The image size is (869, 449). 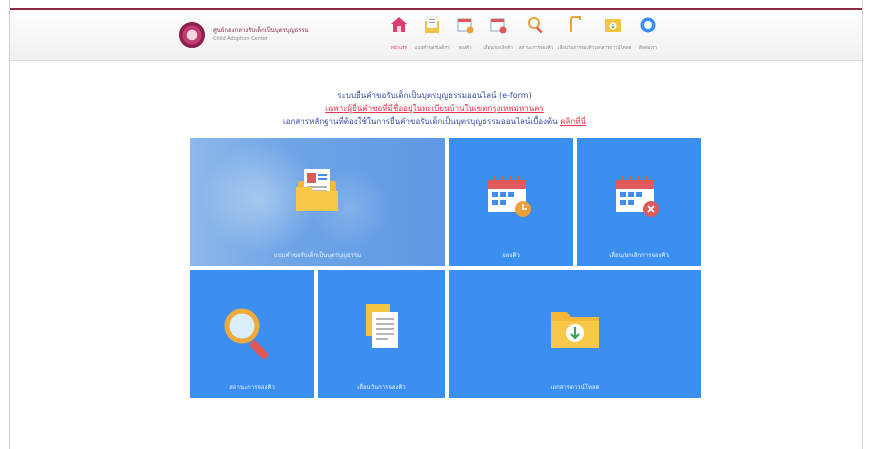 What do you see at coordinates (5, 224) in the screenshot?
I see `window-frame-left` at bounding box center [5, 224].